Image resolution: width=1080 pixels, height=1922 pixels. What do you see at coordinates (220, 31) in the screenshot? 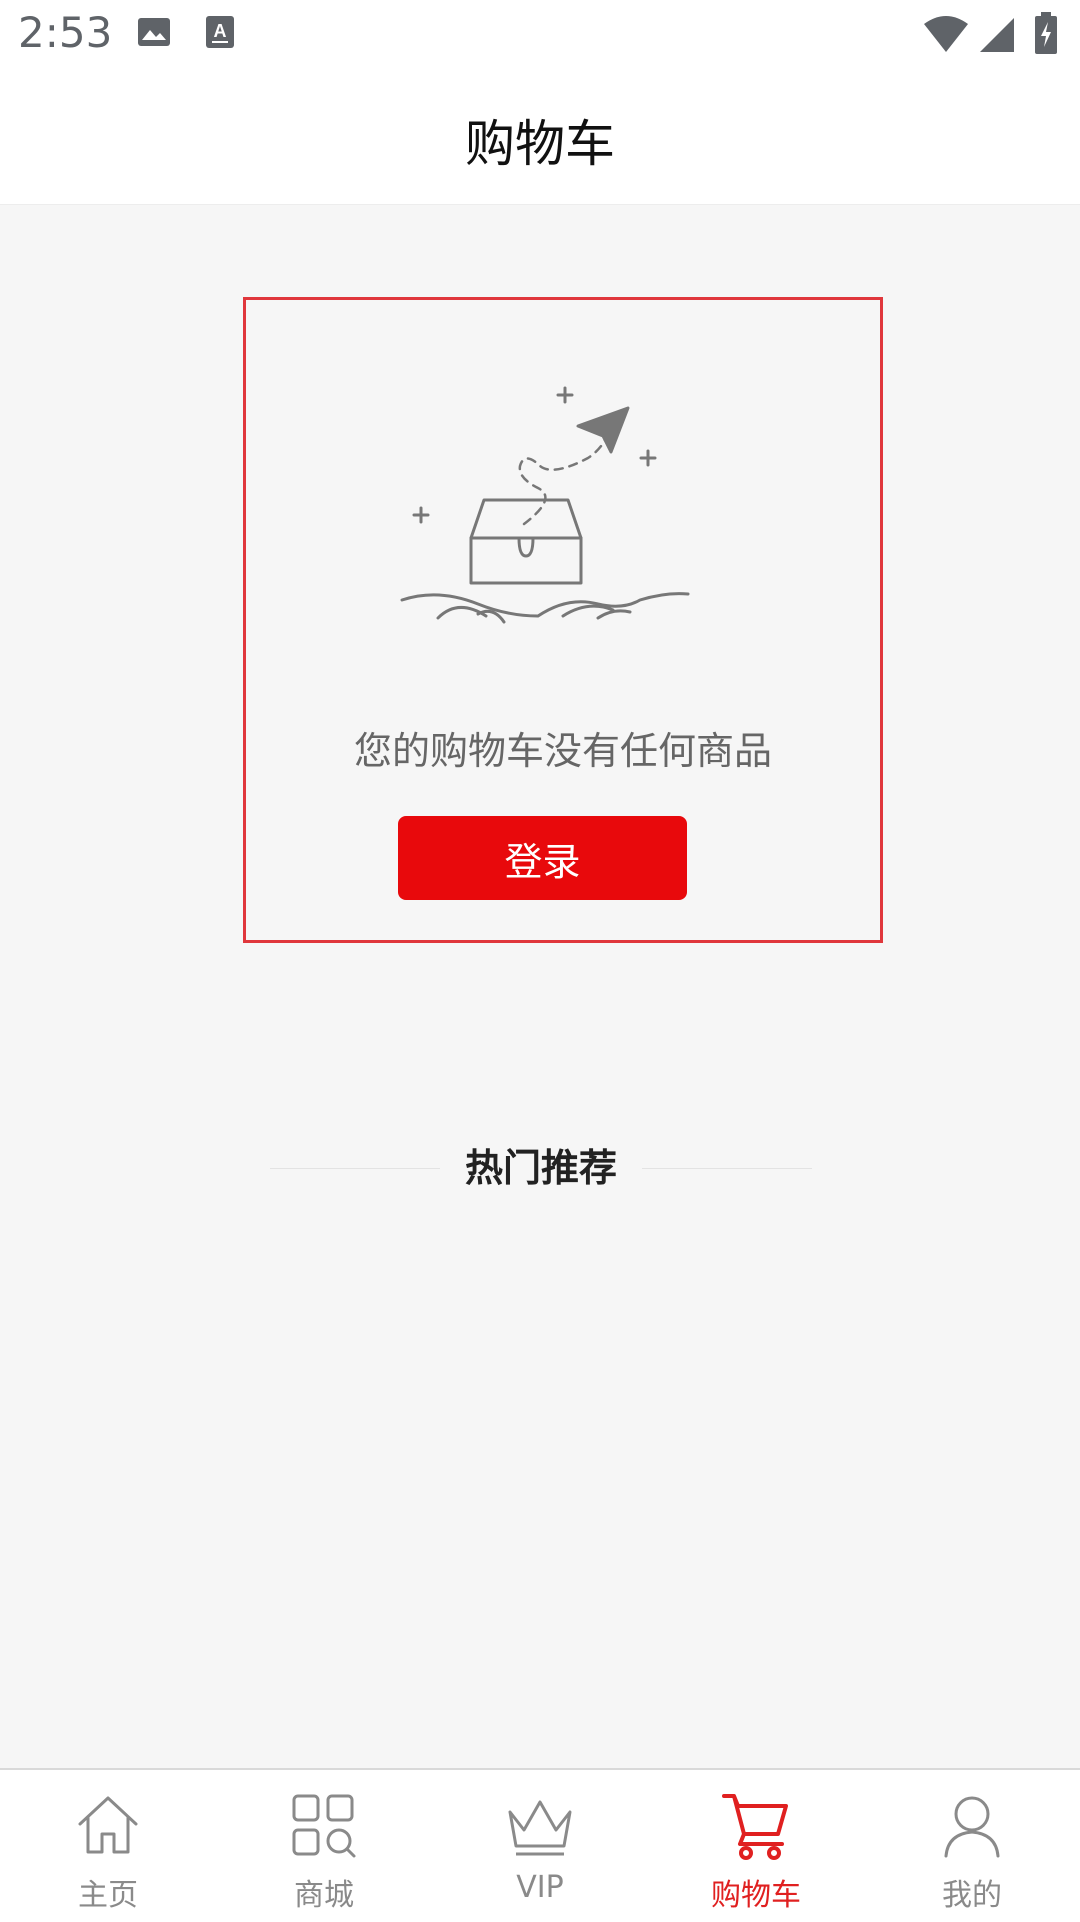
I see `svg-text: A` at bounding box center [220, 31].